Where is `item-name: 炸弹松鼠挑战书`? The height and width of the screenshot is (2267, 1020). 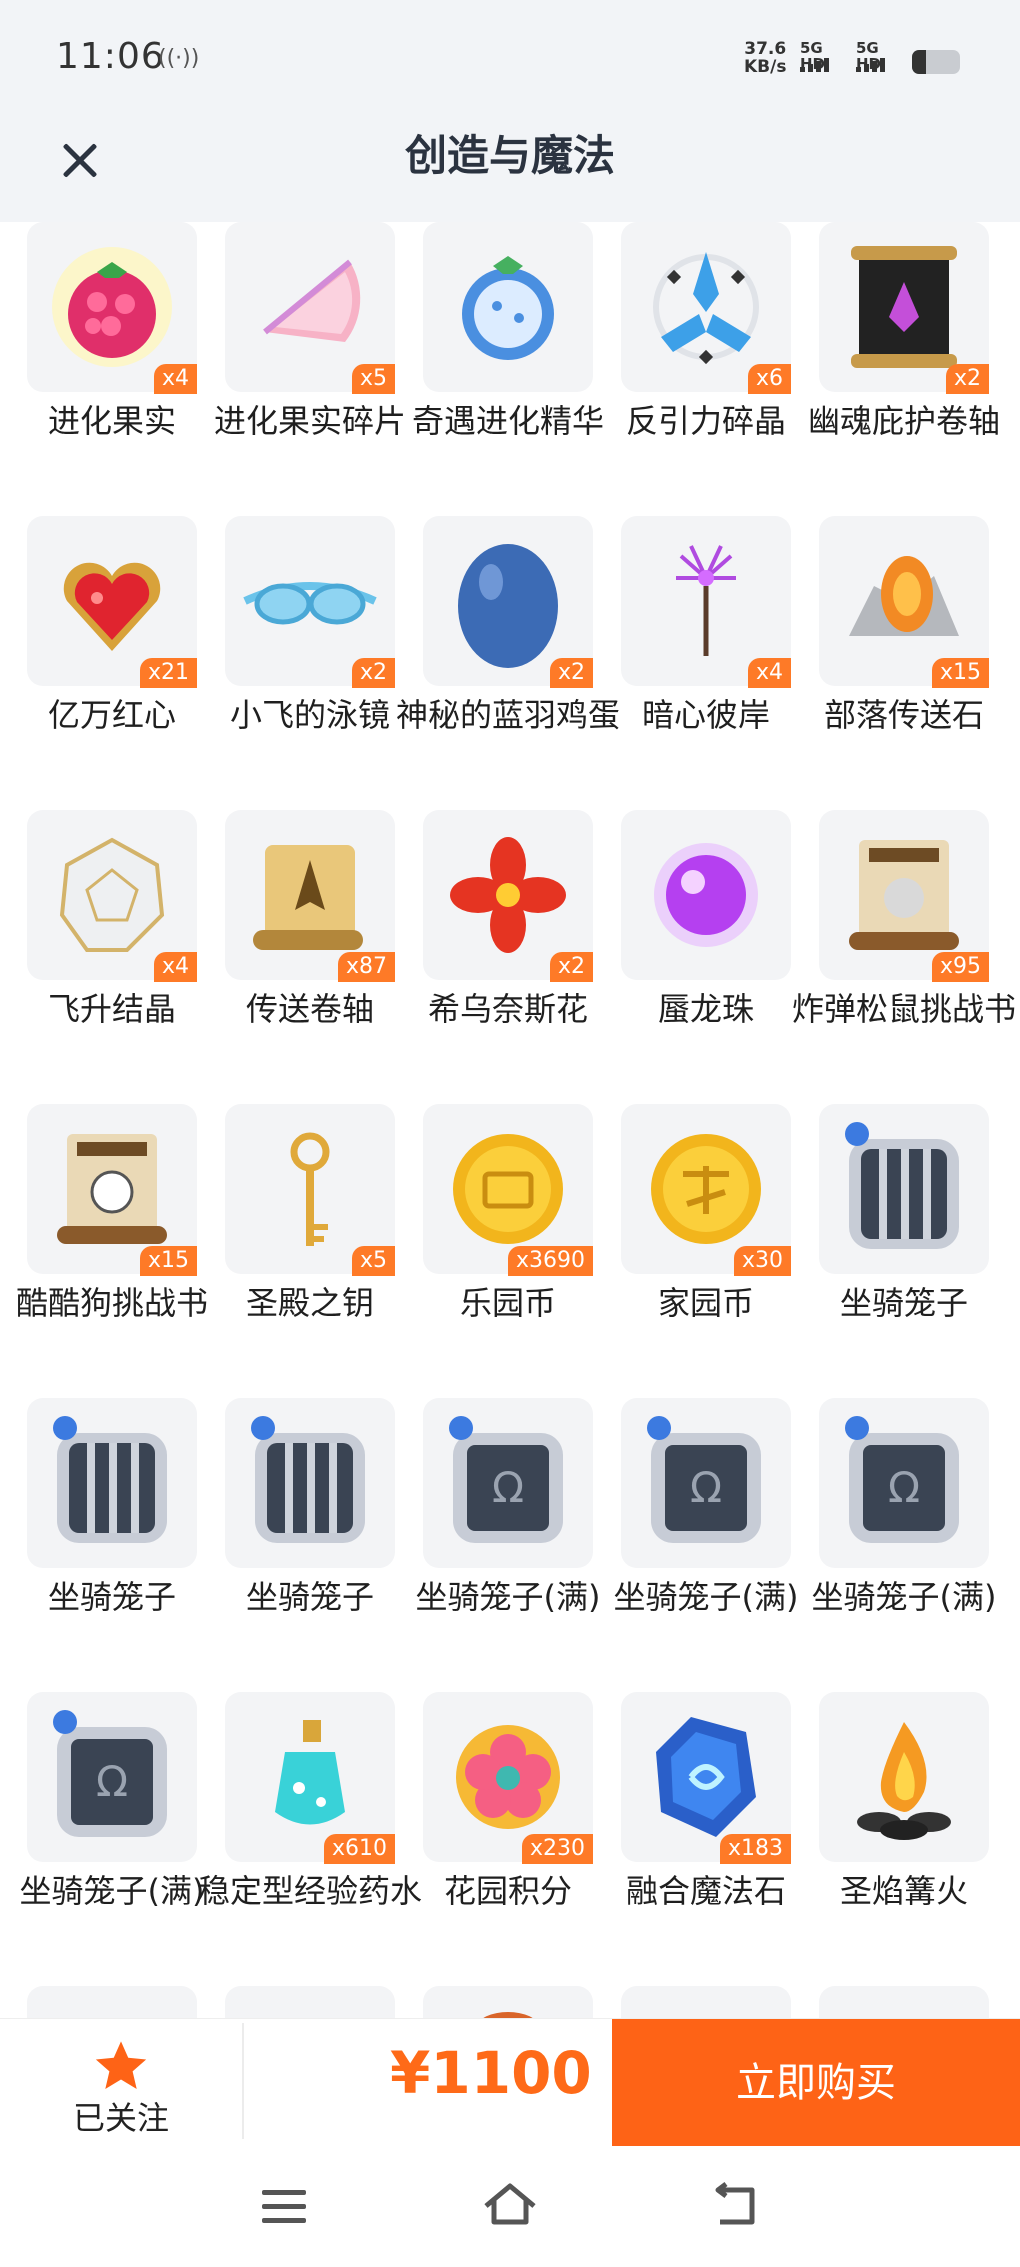 item-name: 炸弹松鼠挑战书 is located at coordinates (904, 1009).